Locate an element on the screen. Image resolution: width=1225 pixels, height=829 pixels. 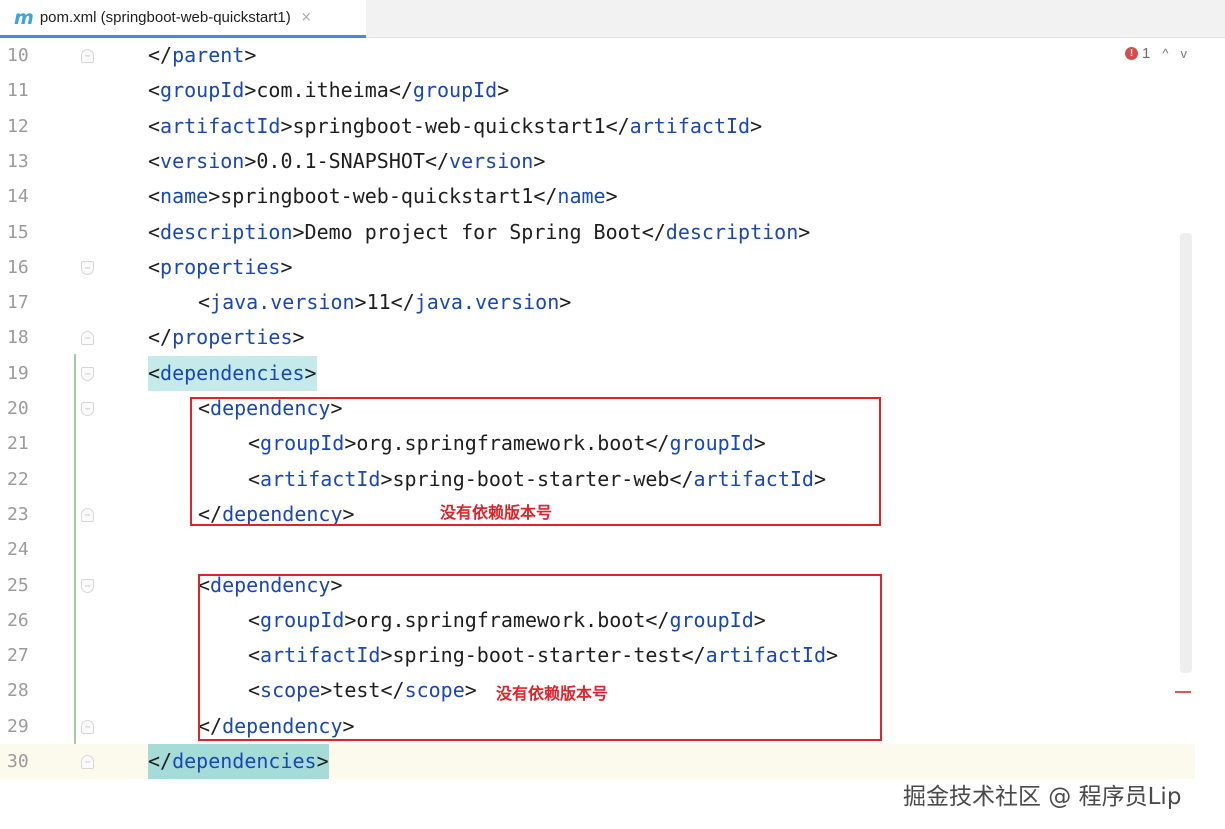
line-number: 28 is located at coordinates (18, 691).